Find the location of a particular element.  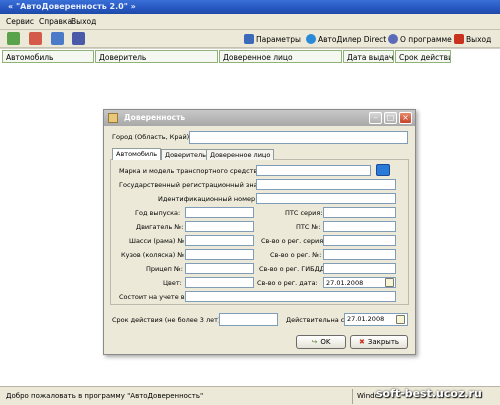

ok-button: ↪ OK is located at coordinates (321, 342).